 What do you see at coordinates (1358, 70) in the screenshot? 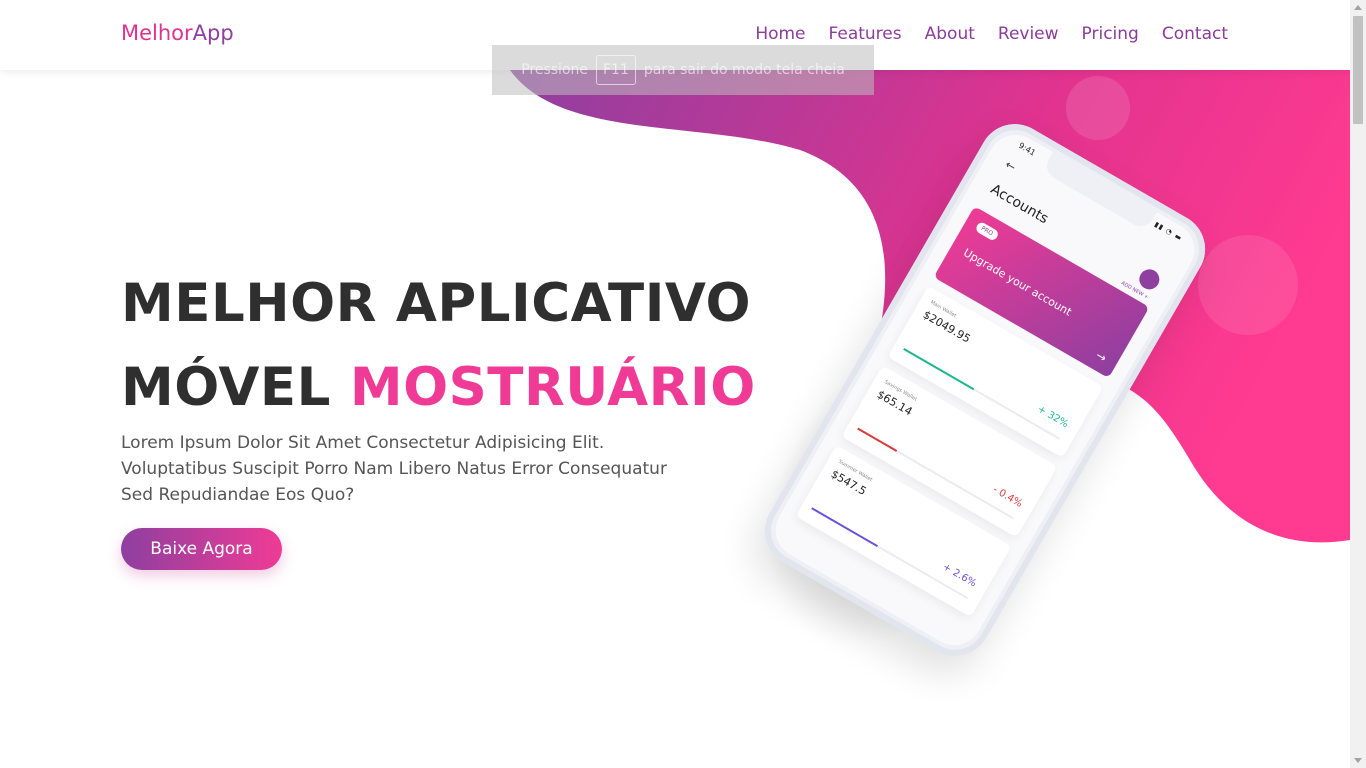
I see `scroll-thumb` at bounding box center [1358, 70].